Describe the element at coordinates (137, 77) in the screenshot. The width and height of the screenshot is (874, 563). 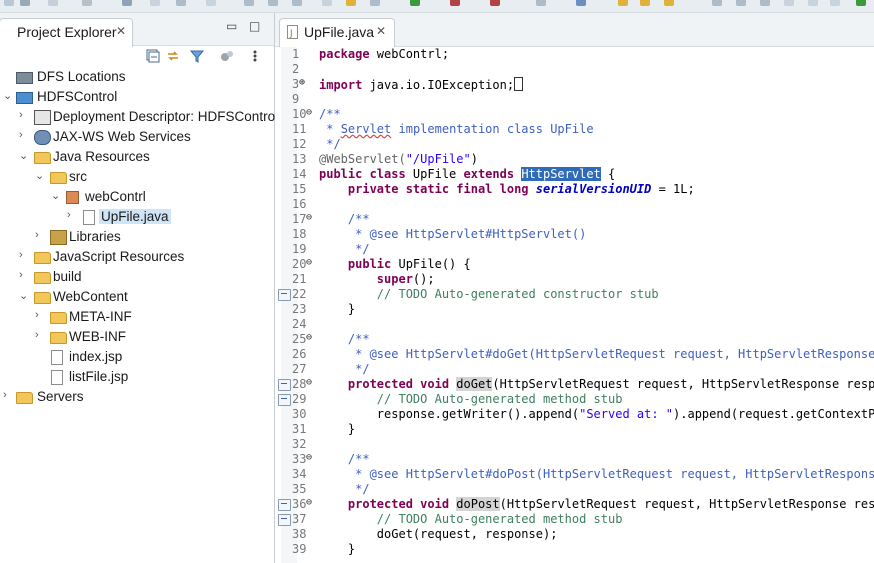
I see `tree-item-dfs-locations: DFS Locations` at that location.